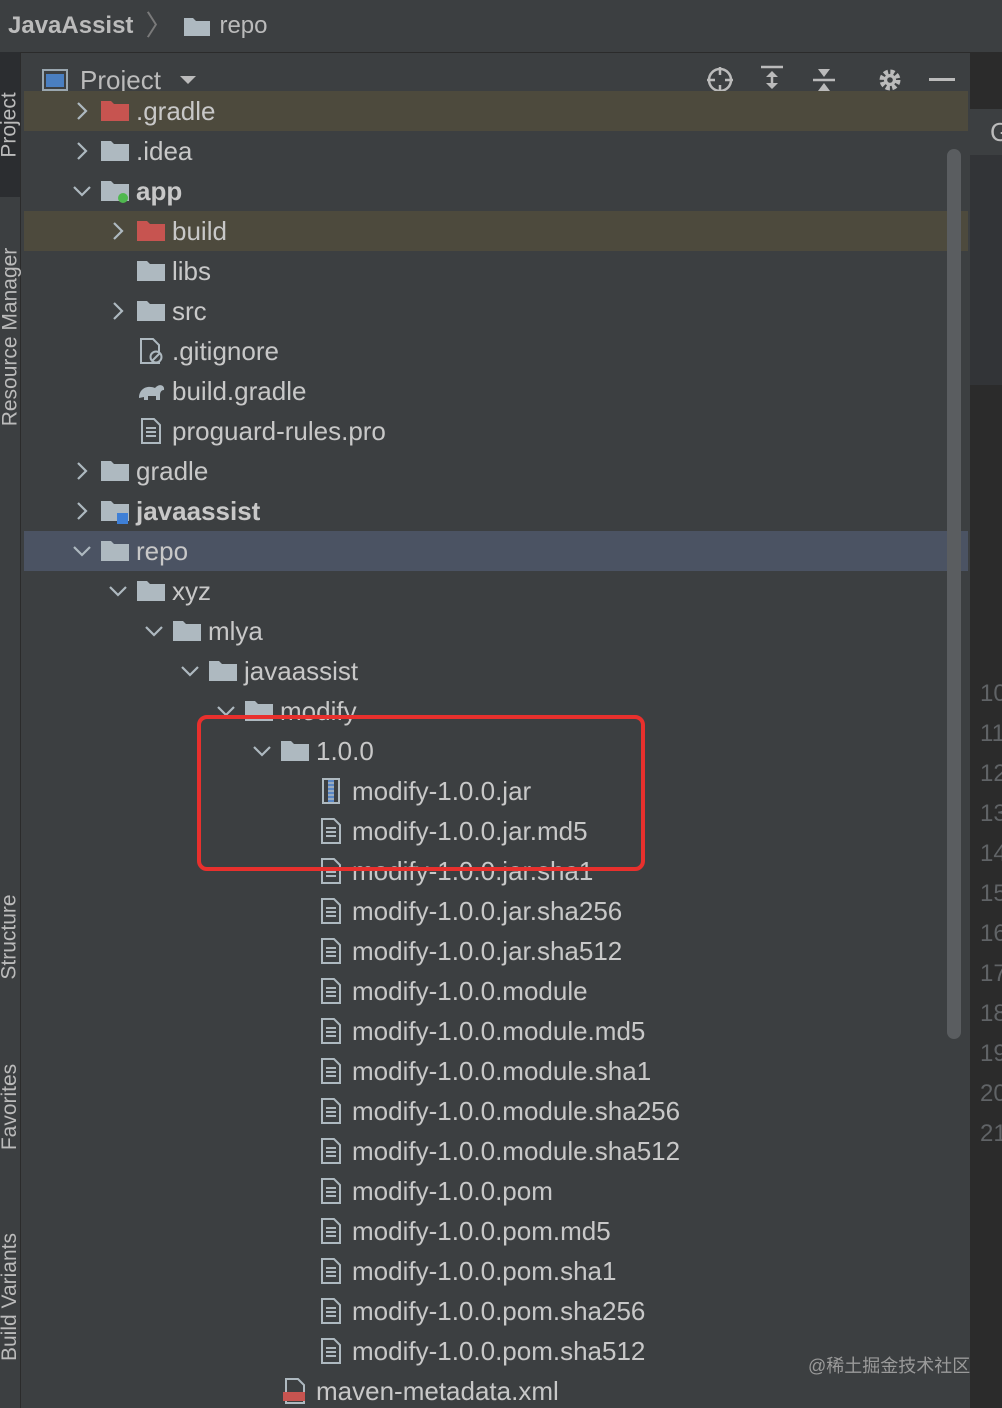  What do you see at coordinates (437, 1390) in the screenshot?
I see `tree-row-label: maven-metadata.xml` at bounding box center [437, 1390].